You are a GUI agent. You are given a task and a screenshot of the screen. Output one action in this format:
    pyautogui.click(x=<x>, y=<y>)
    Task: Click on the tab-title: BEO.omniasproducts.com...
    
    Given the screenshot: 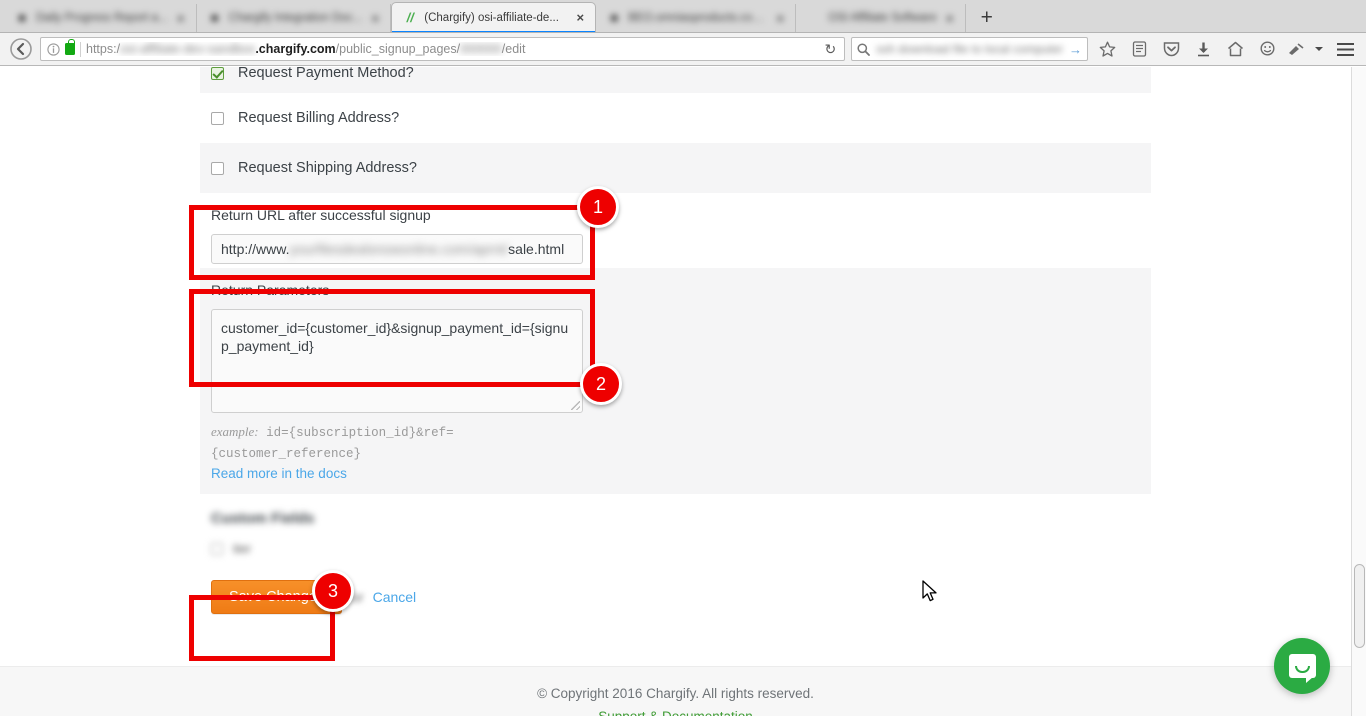 What is the action you would take?
    pyautogui.click(x=698, y=18)
    